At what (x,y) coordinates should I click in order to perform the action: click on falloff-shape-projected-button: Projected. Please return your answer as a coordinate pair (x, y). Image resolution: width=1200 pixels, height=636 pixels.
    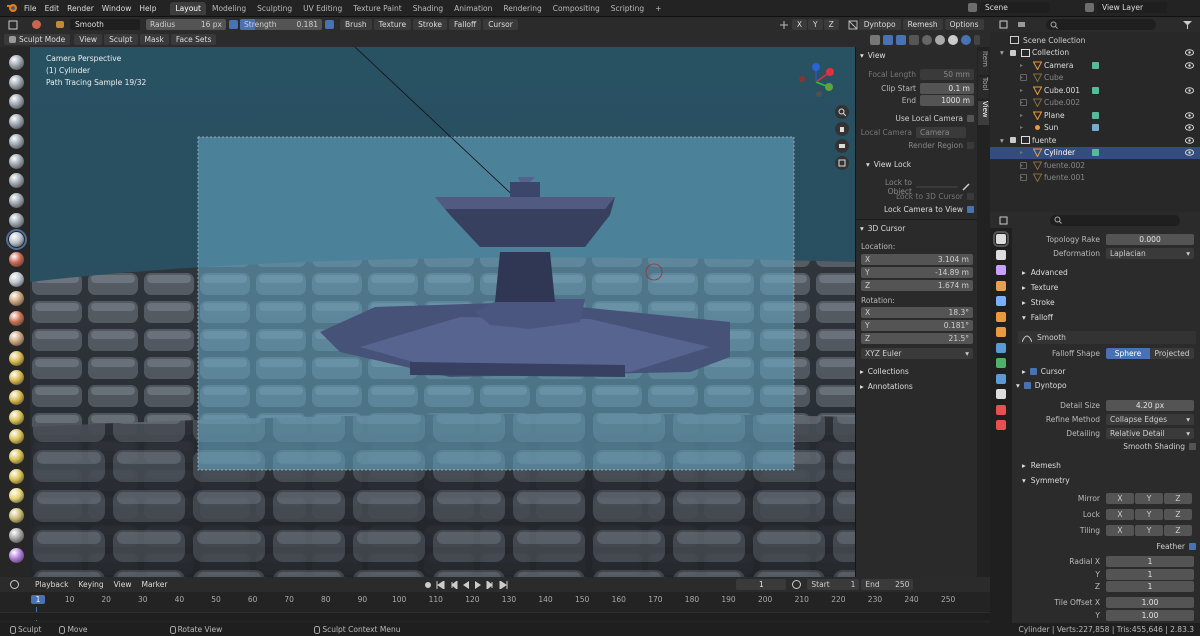
    Looking at the image, I should click on (1172, 353).